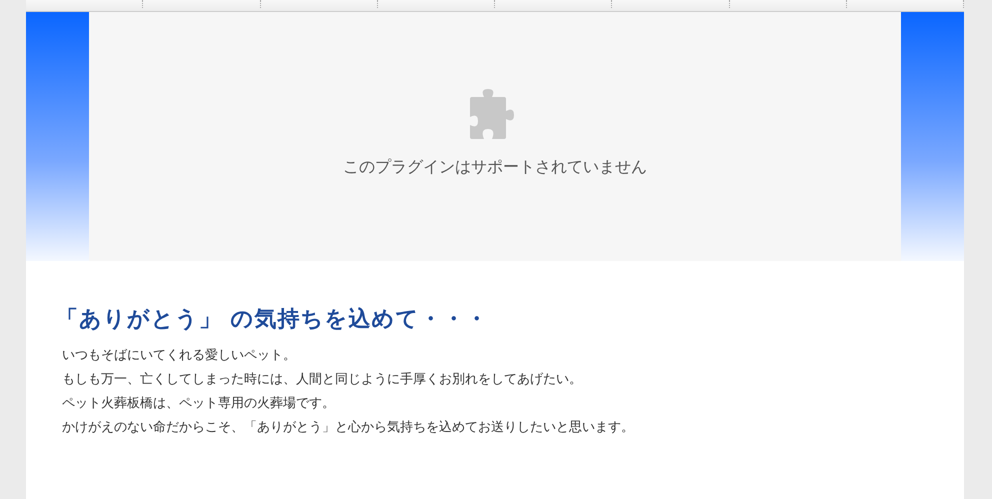 This screenshot has width=992, height=499. Describe the element at coordinates (322, 380) in the screenshot. I see `intro-text: もしも万一、亡くしてしまった時には、人間と同じように手厚くお別れをしてあげたい。` at that location.